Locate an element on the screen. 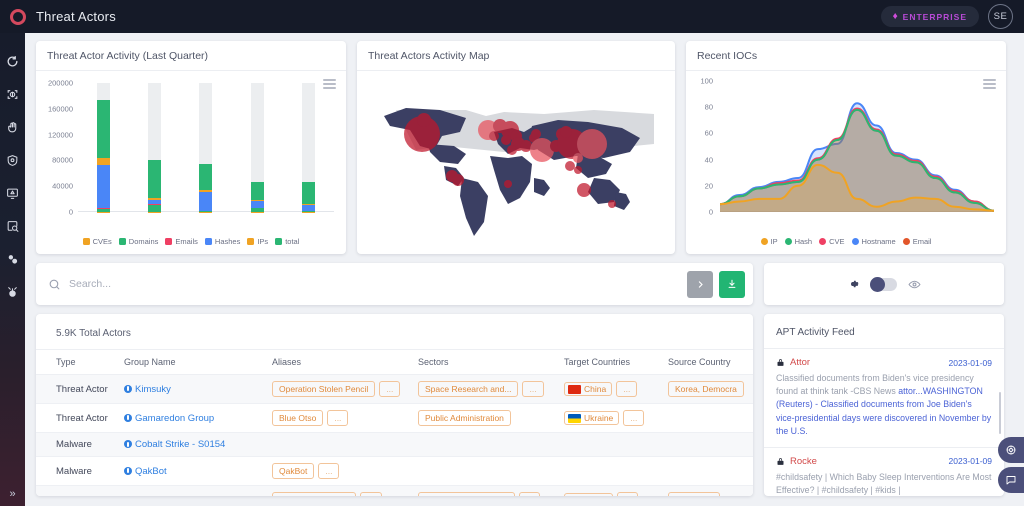 The height and width of the screenshot is (506, 1024). legend-item: IP is located at coordinates (769, 241).